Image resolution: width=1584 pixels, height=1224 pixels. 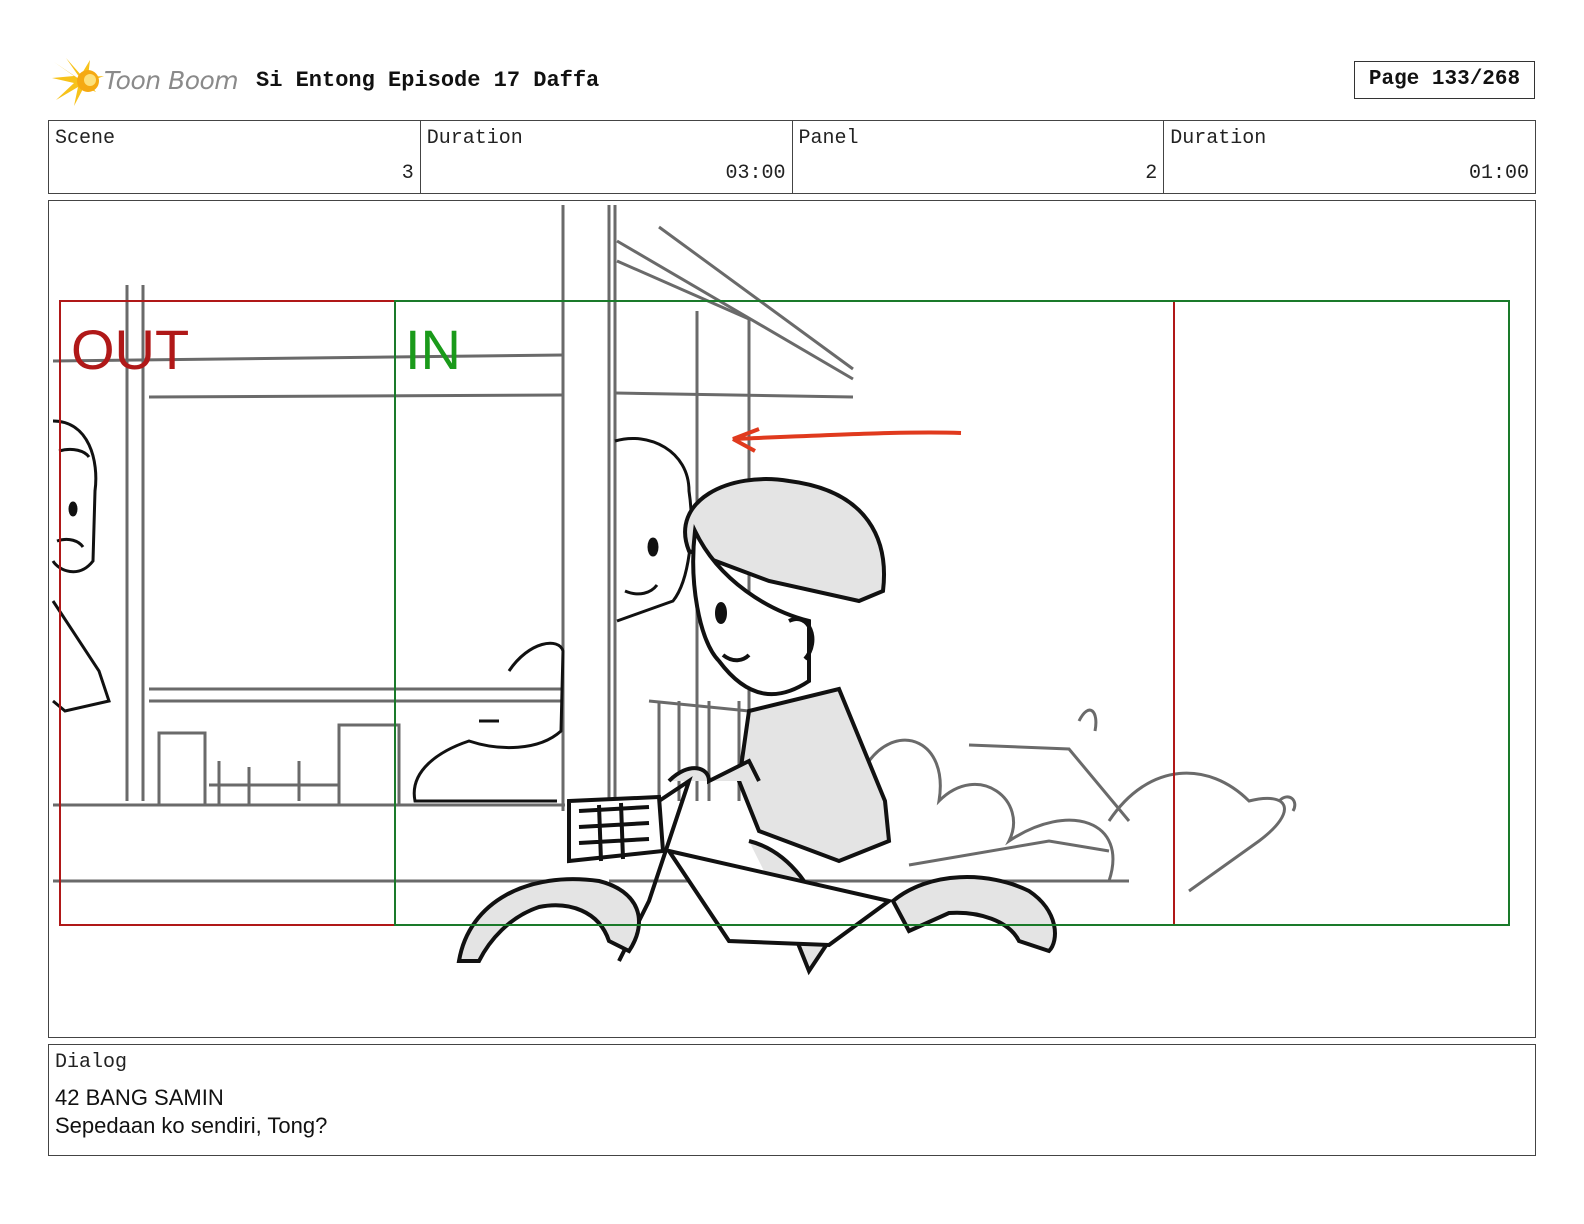 What do you see at coordinates (81, 566) in the screenshot?
I see `left-character-sketch` at bounding box center [81, 566].